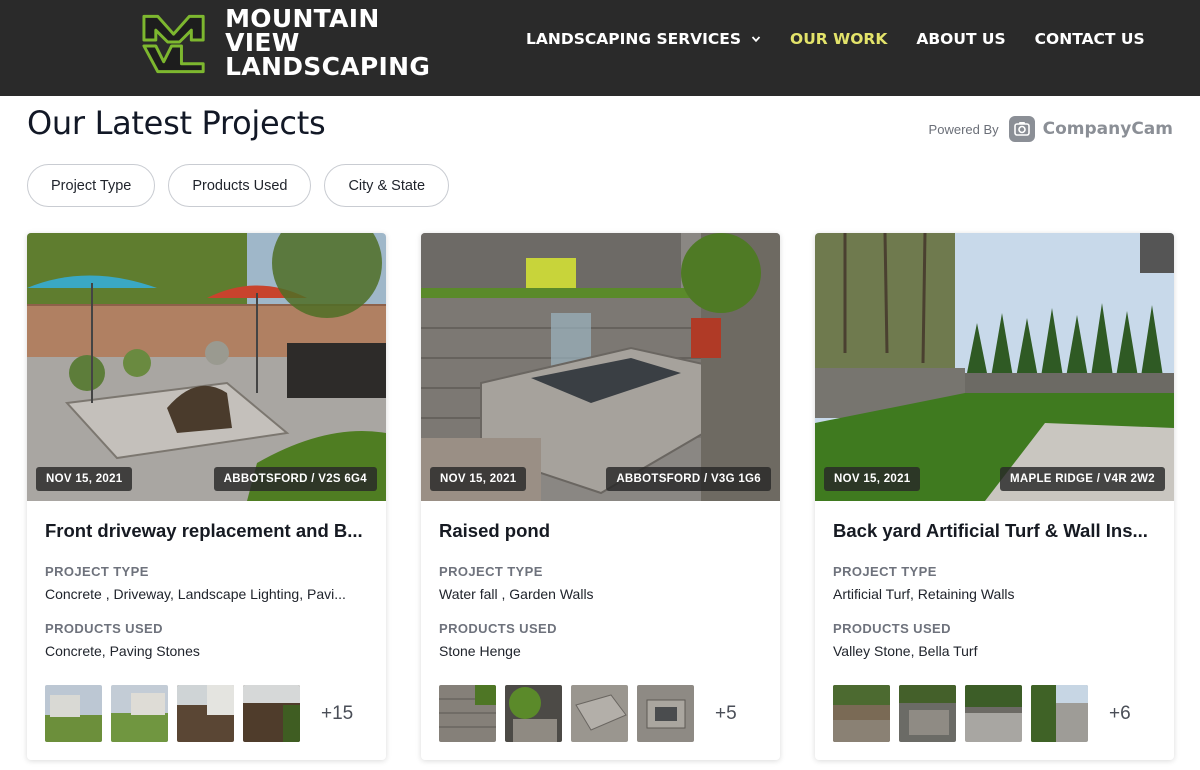  Describe the element at coordinates (634, 39) in the screenshot. I see `nav-label: LANDSCAPING SERVICES` at that location.